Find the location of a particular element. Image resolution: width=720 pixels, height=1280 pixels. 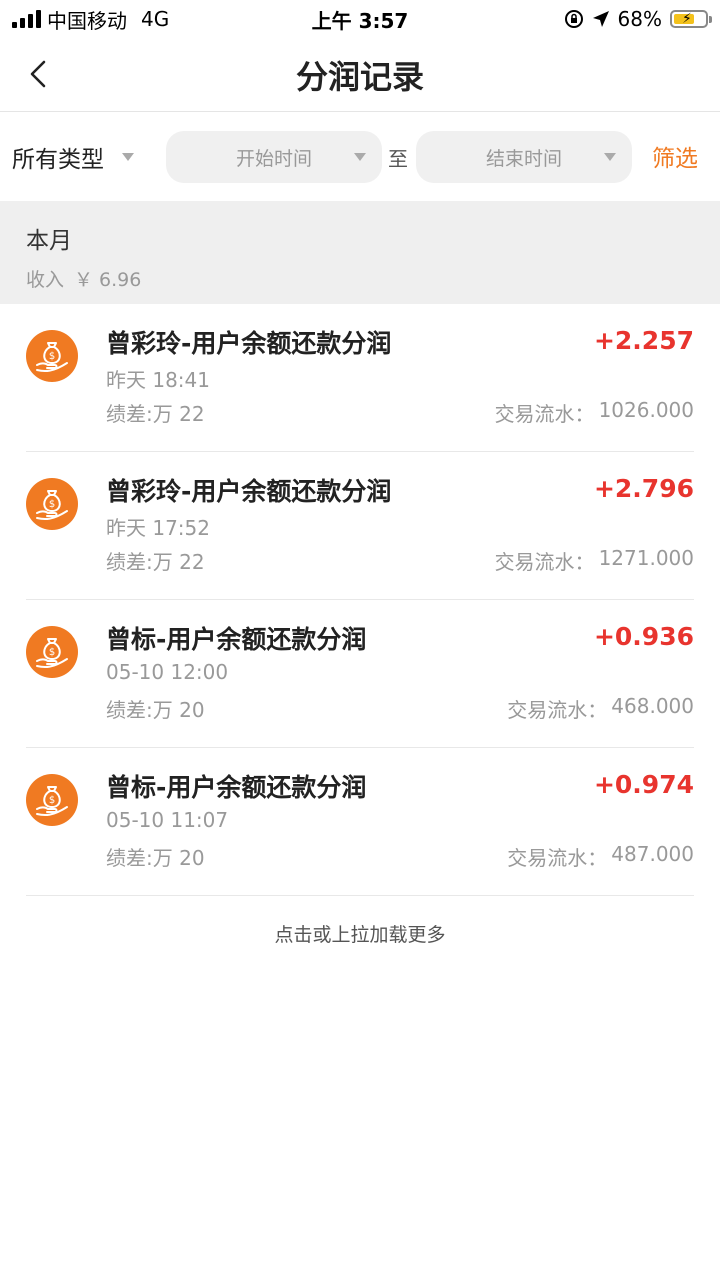

record-time: 昨天 17:52 is located at coordinates (158, 528).